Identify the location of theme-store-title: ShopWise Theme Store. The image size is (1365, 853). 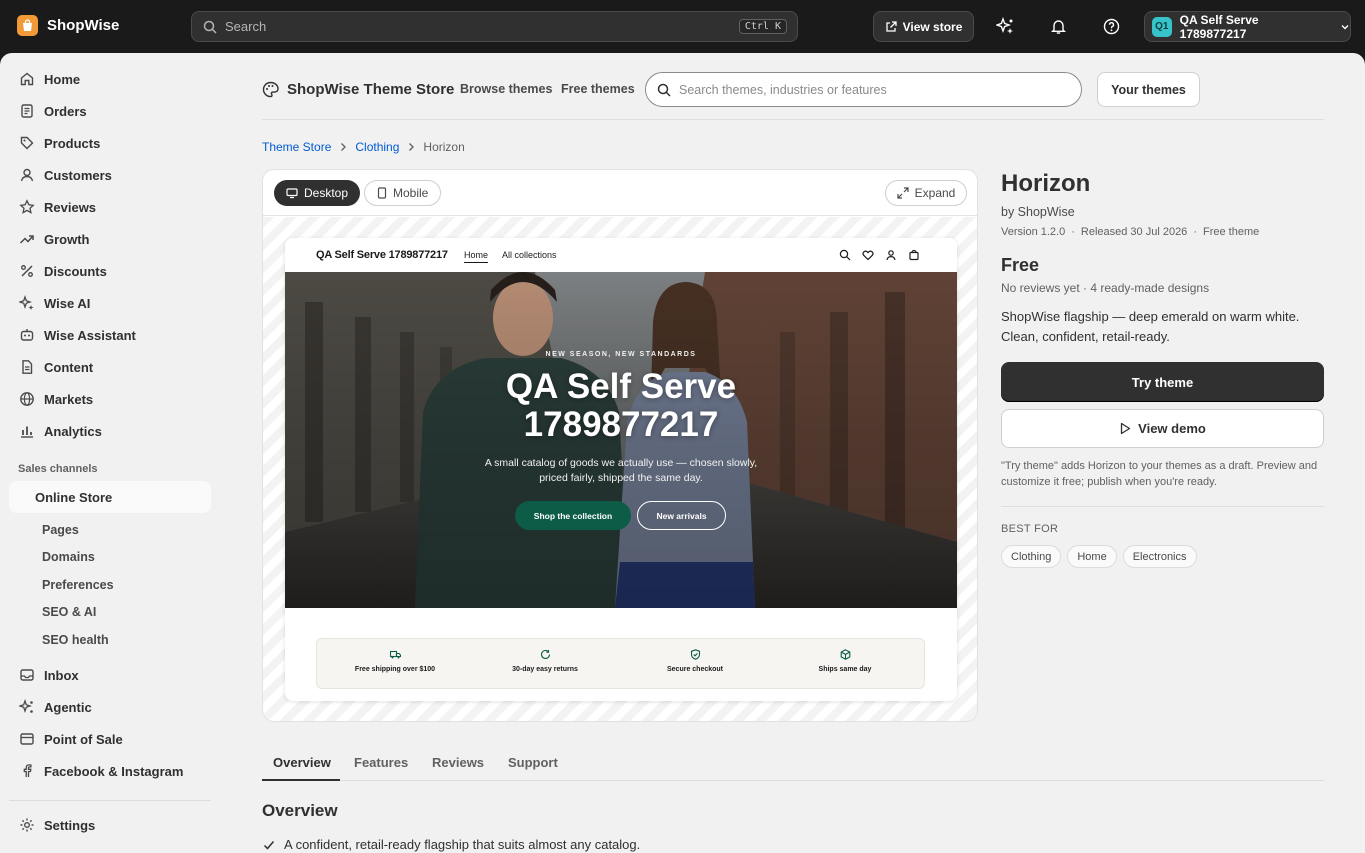
(371, 89).